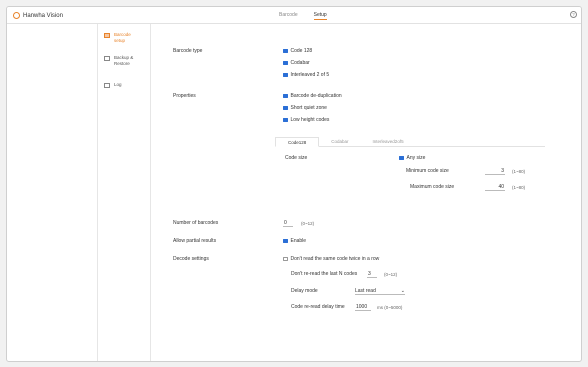 This screenshot has width=588, height=367. Describe the element at coordinates (304, 291) in the screenshot. I see `delay-mode-label: Delay mode` at that location.